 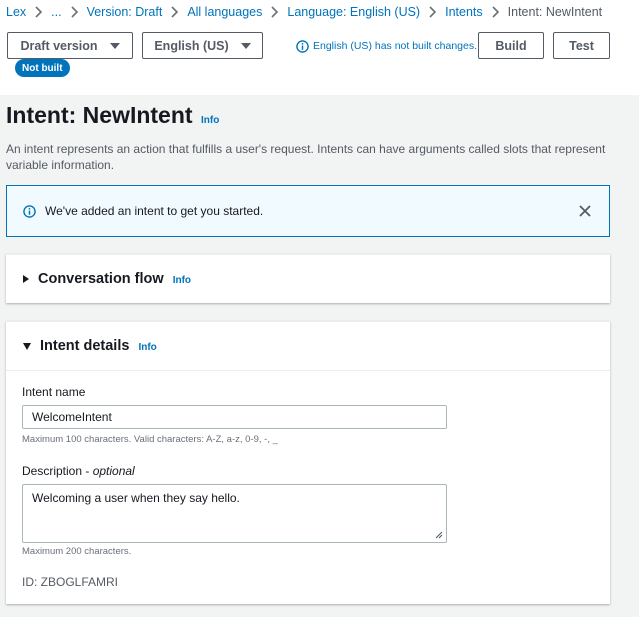 I want to click on intent-details-header: Intent details Info, so click(x=308, y=346).